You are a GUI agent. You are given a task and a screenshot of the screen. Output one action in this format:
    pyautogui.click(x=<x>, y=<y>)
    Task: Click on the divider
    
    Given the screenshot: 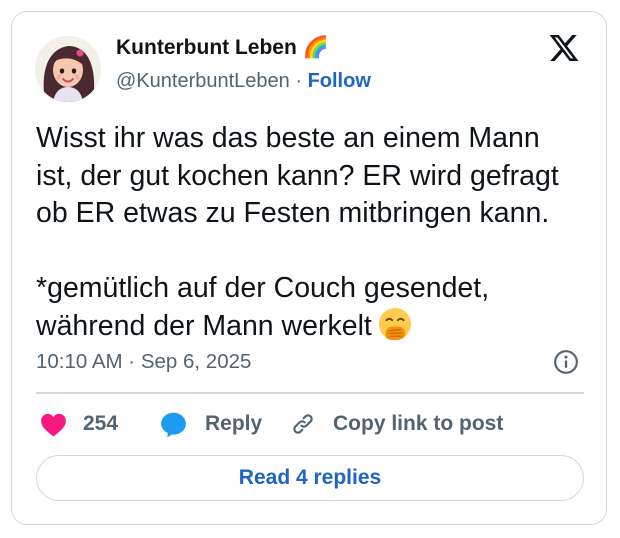 What is the action you would take?
    pyautogui.click(x=310, y=393)
    